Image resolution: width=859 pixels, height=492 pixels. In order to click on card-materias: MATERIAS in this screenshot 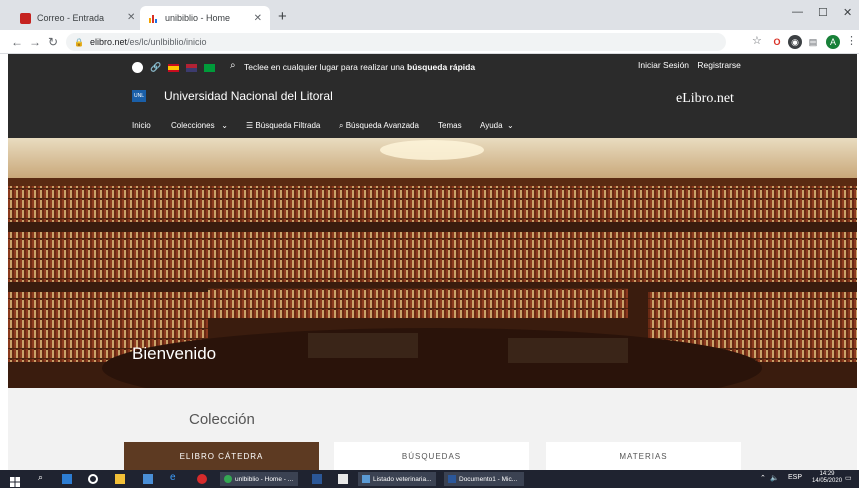, I will do `click(643, 456)`.